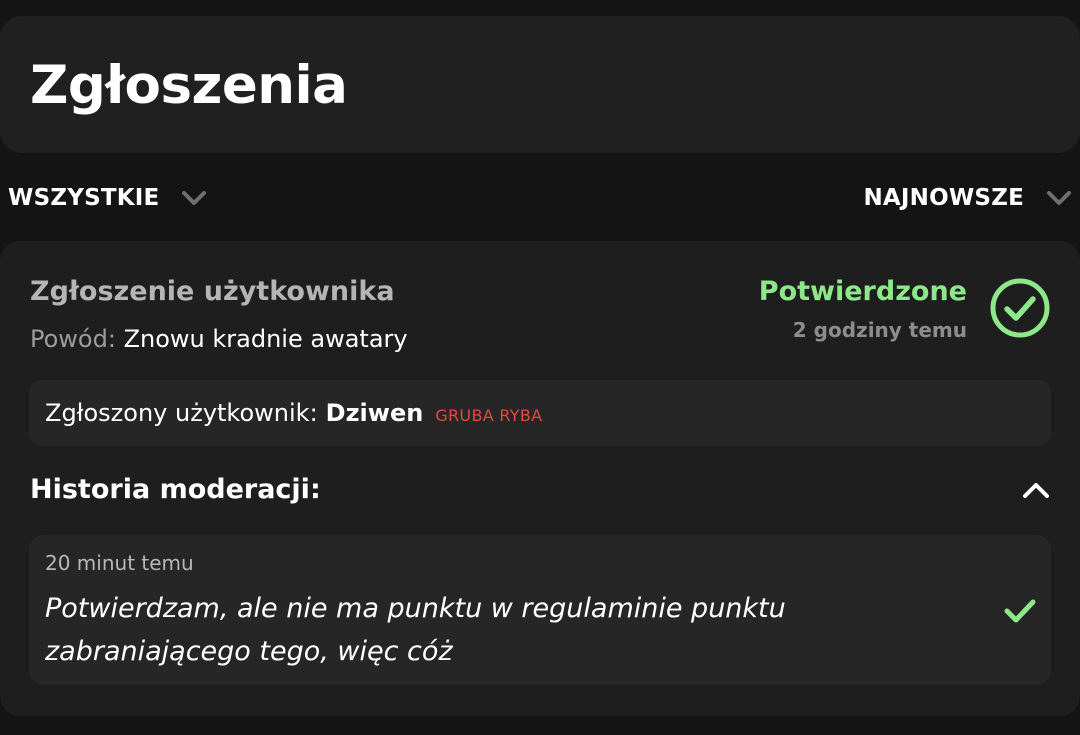 This screenshot has width=1080, height=735. I want to click on check-circle-icon, so click(1020, 308).